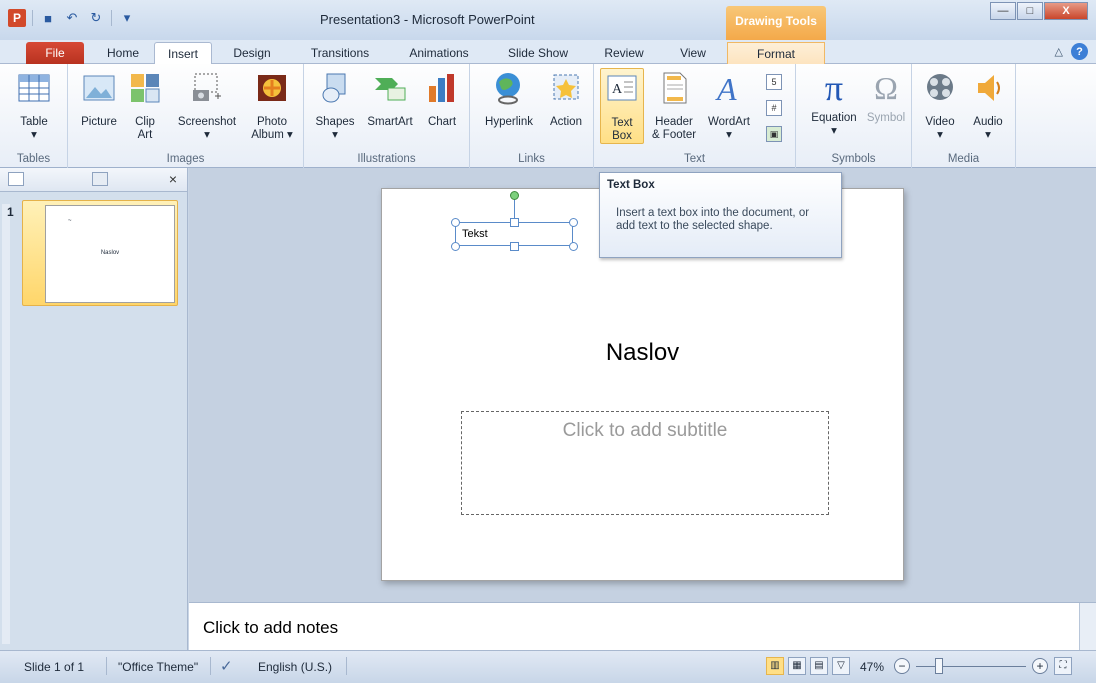 This screenshot has height=683, width=1096. I want to click on action-button: Action, so click(566, 99).